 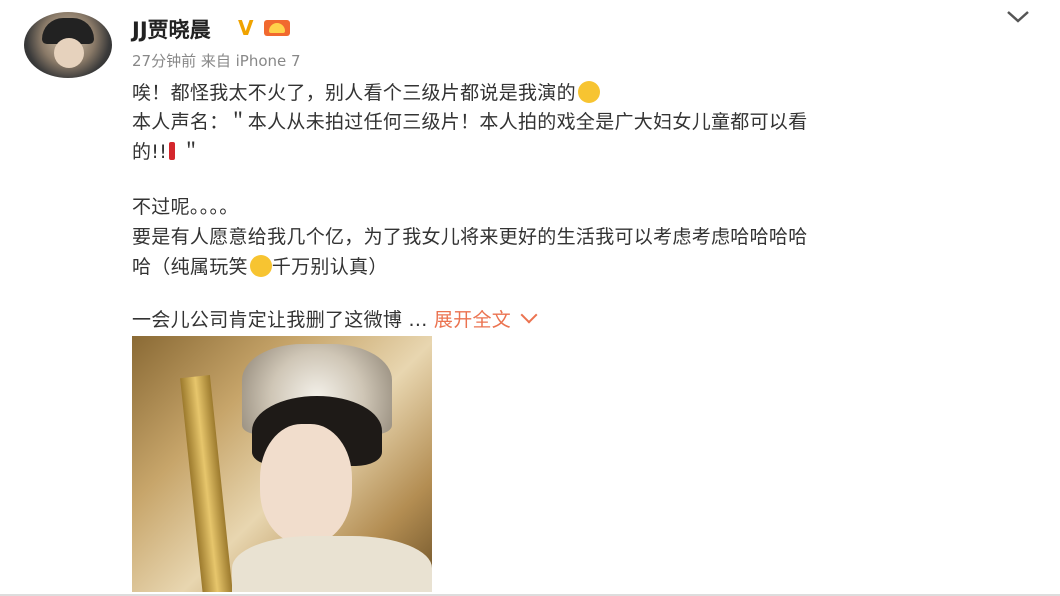 I want to click on avatar, so click(x=68, y=45).